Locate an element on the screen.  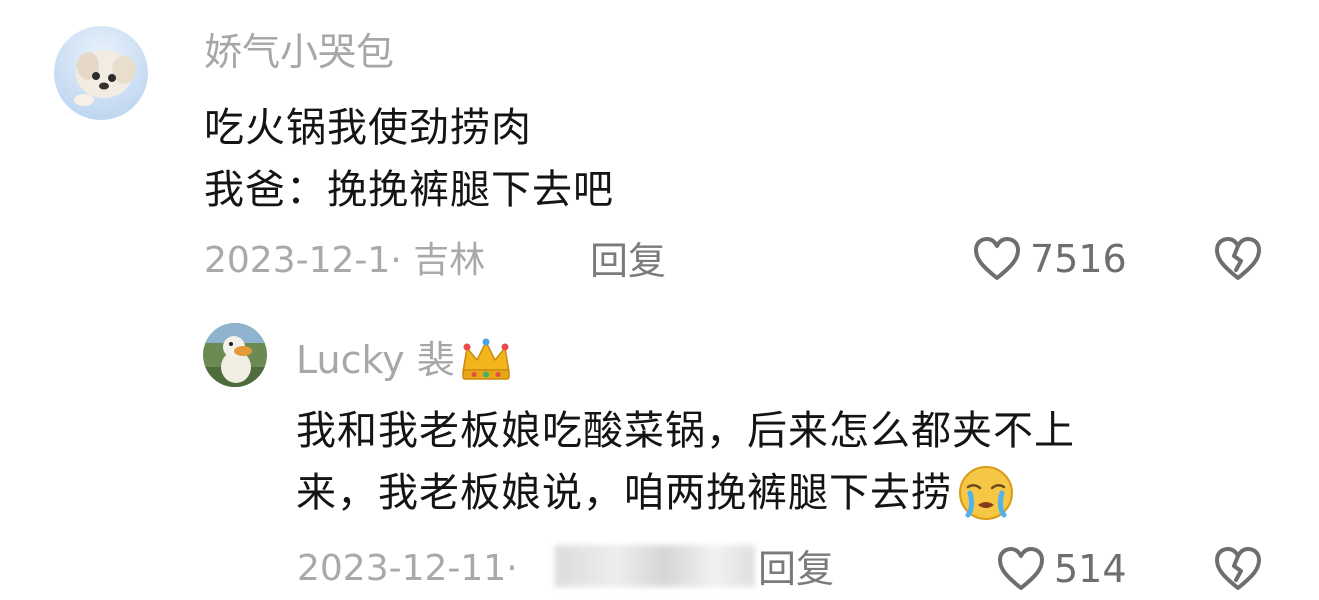
reply-avatar is located at coordinates (235, 355).